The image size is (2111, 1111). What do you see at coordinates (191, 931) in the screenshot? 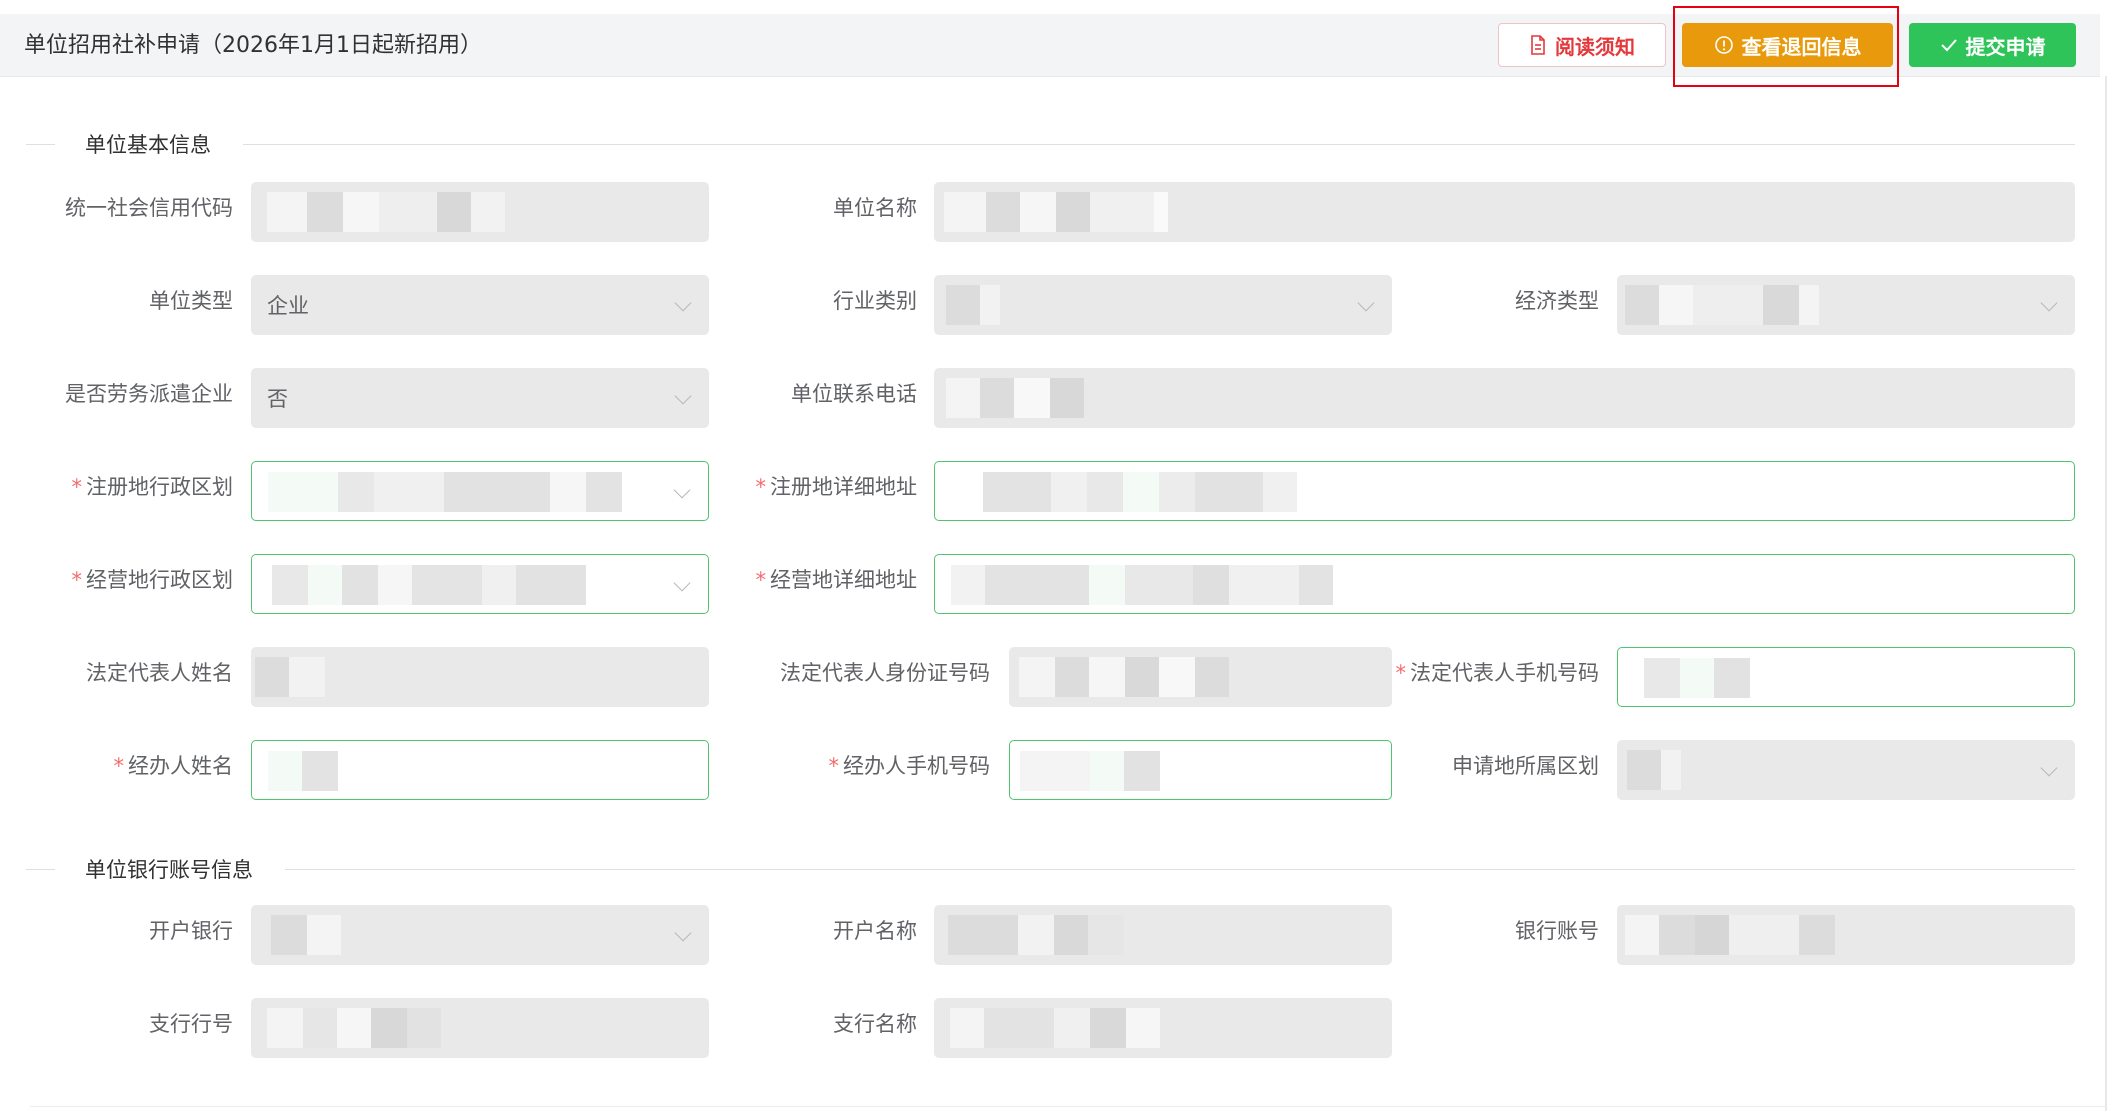
I see `bank-label: 开户银行` at bounding box center [191, 931].